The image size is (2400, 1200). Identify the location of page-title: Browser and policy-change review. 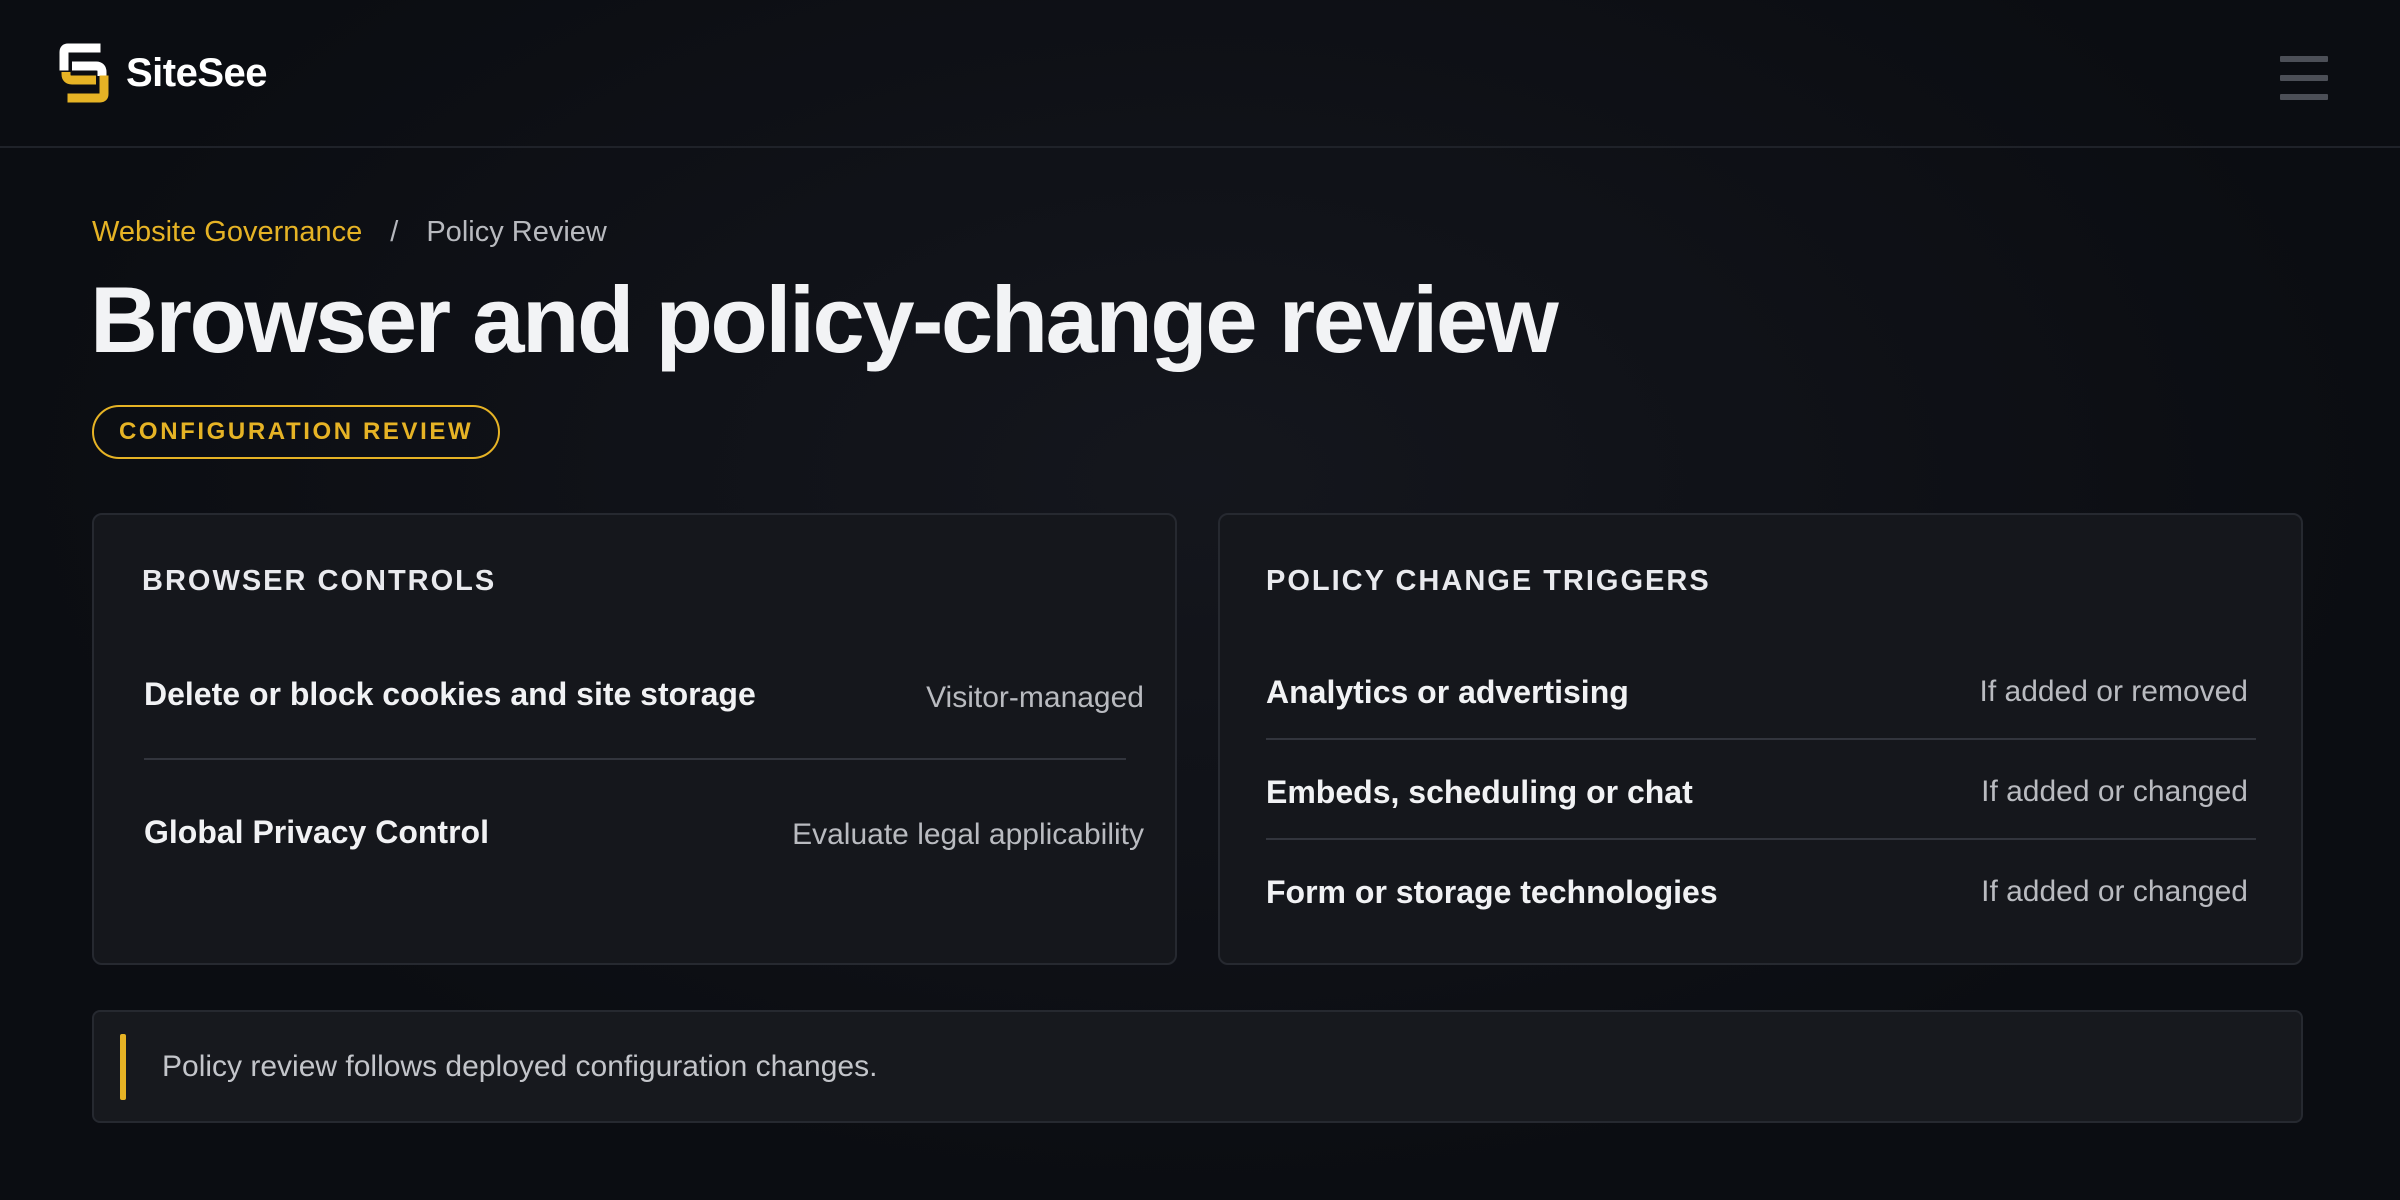
(824, 319).